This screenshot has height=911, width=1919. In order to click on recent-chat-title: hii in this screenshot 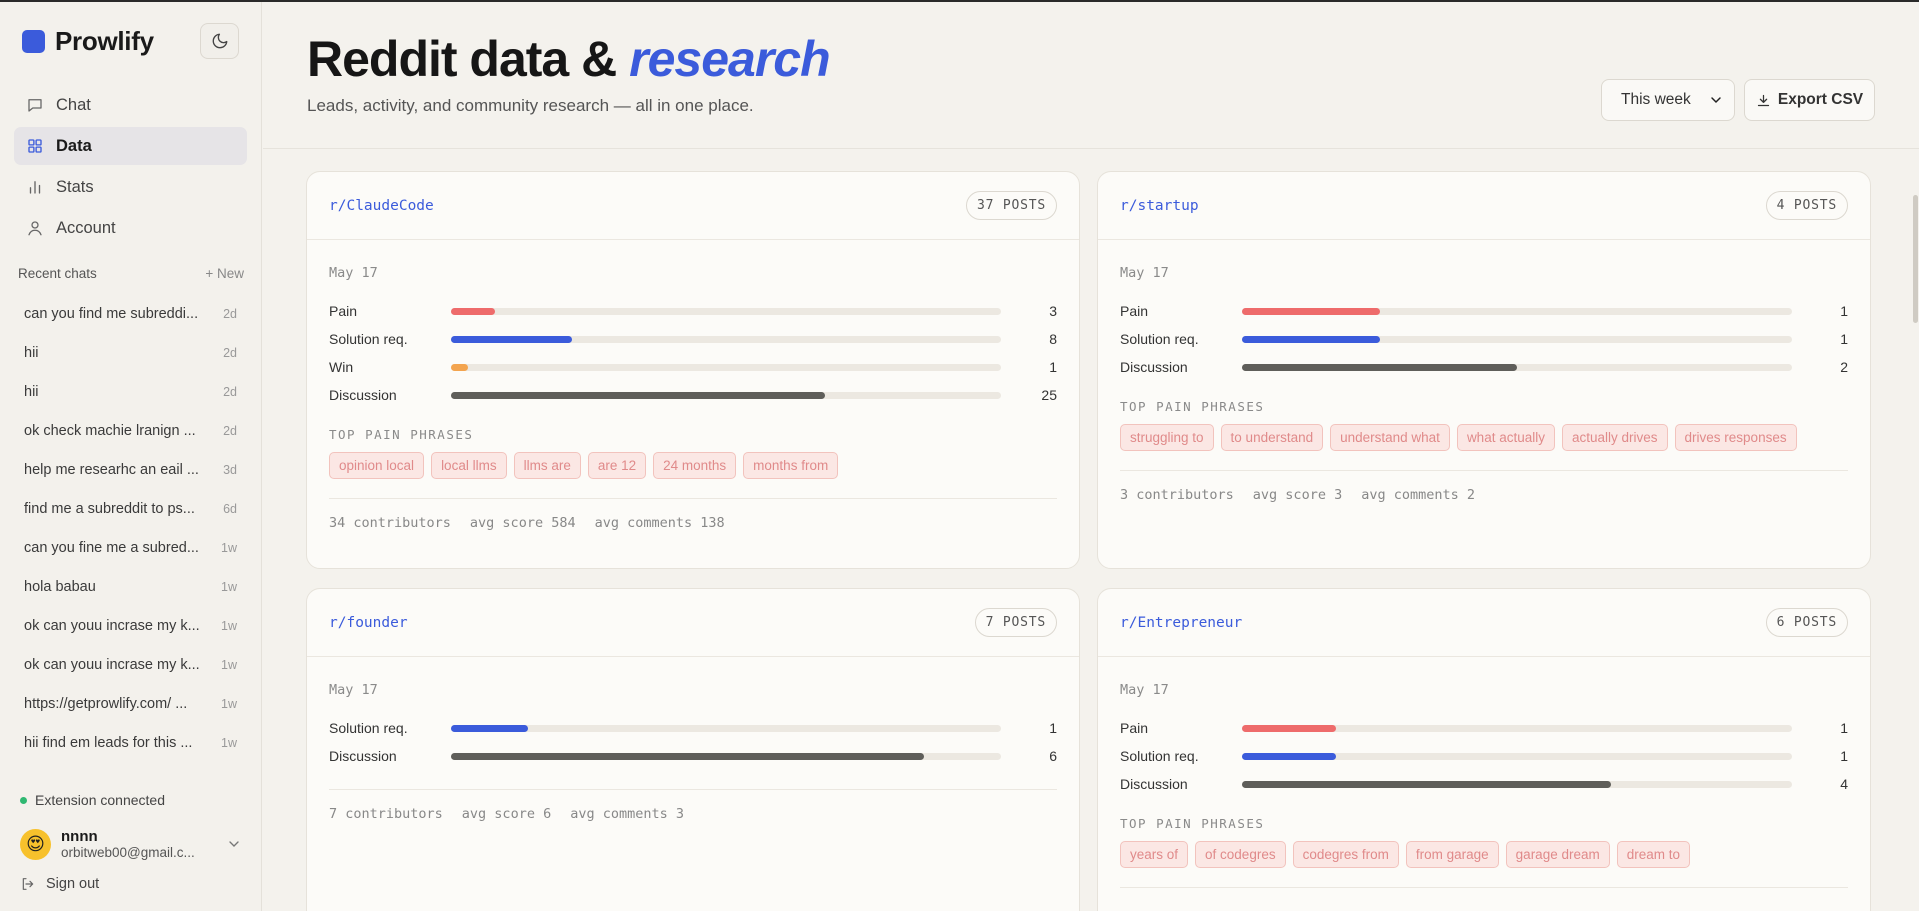, I will do `click(31, 391)`.